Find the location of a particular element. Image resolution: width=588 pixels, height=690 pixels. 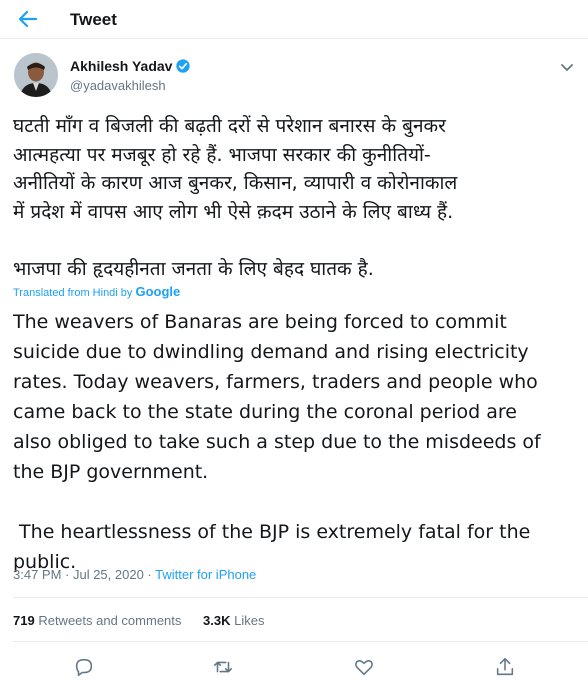

share-button is located at coordinates (505, 667).